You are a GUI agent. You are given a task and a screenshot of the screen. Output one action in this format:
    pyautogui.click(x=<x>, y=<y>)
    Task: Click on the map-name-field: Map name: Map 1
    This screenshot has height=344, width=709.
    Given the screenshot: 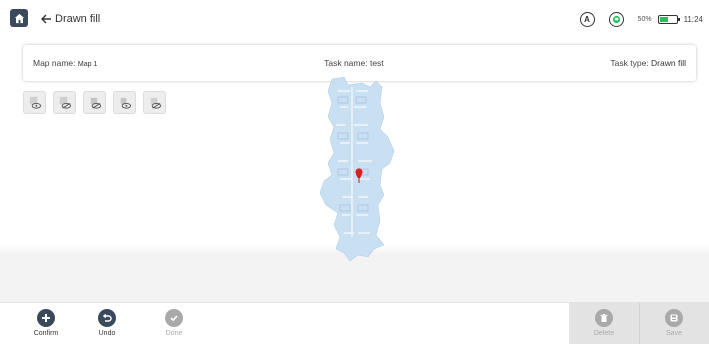 What is the action you would take?
    pyautogui.click(x=65, y=63)
    